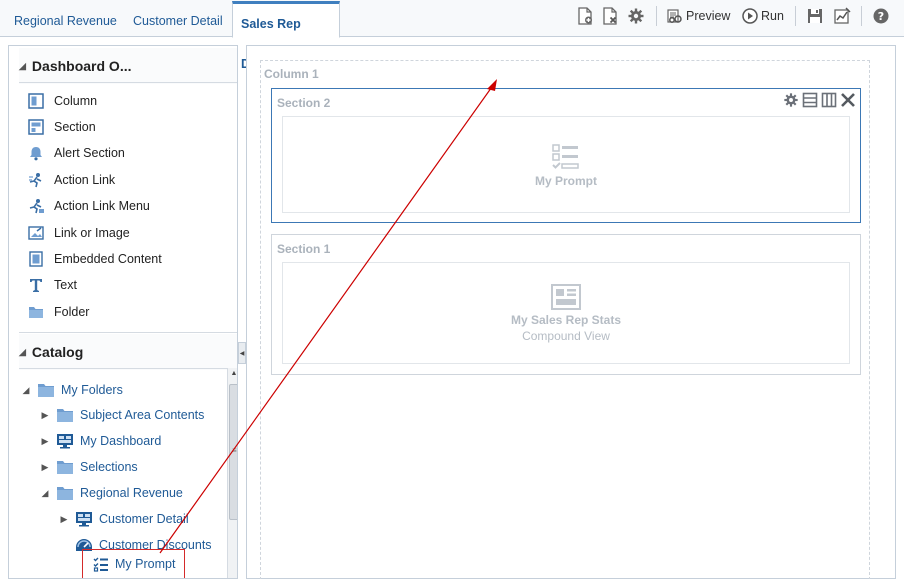 The width and height of the screenshot is (904, 579). I want to click on bell-icon, so click(36, 153).